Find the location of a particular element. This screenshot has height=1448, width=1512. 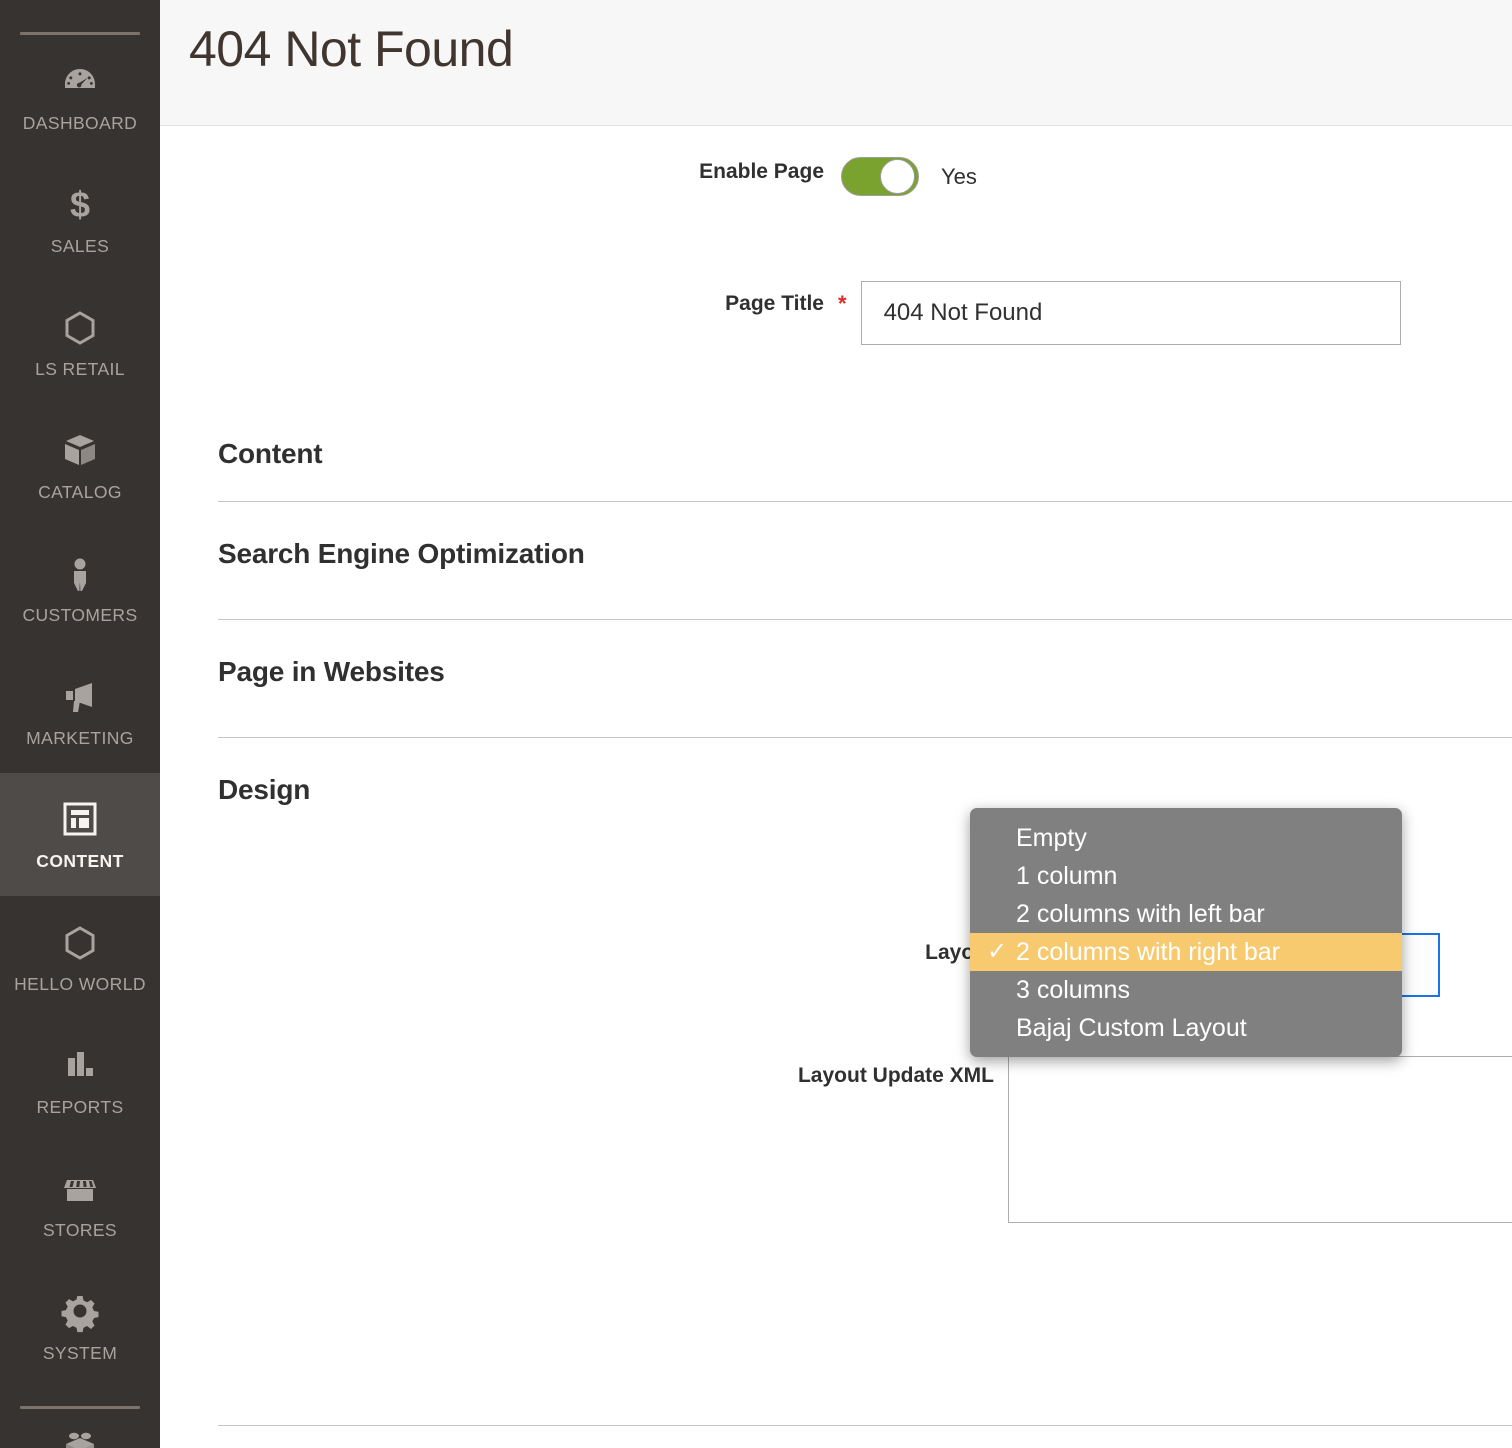

sidebar-item-label: HELLO WORLD is located at coordinates (80, 984).